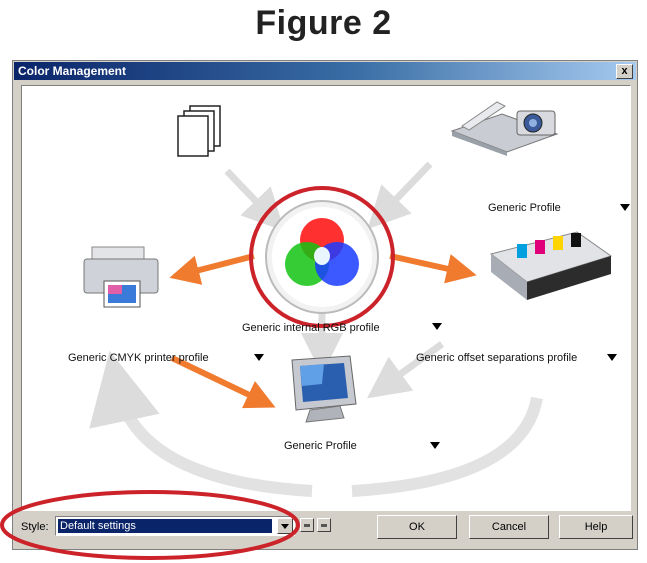 Image resolution: width=647 pixels, height=563 pixels. Describe the element at coordinates (322, 389) in the screenshot. I see `monitor-icon` at that location.